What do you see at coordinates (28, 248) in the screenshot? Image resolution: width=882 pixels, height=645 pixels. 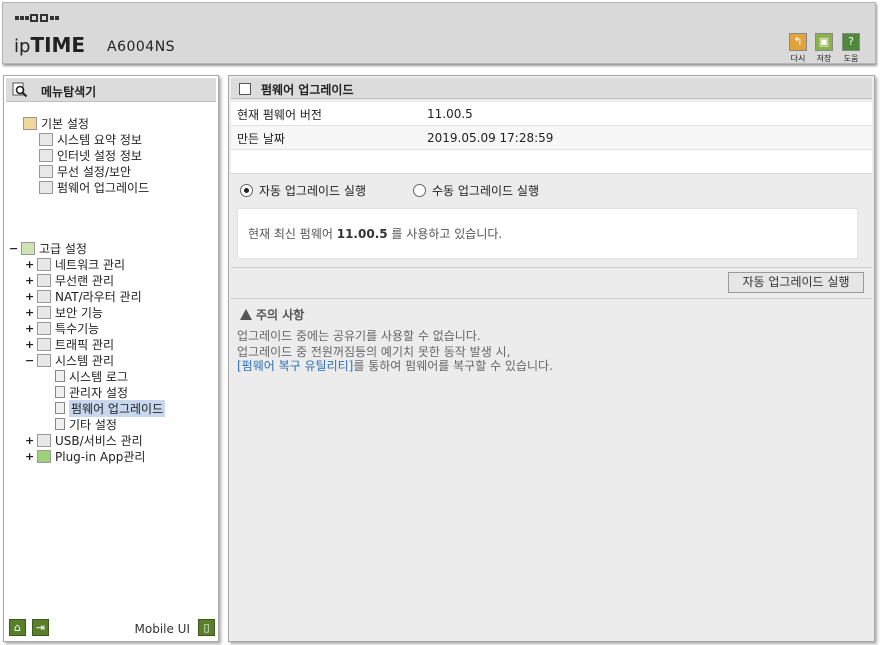 I see `folder-plus-icon` at bounding box center [28, 248].